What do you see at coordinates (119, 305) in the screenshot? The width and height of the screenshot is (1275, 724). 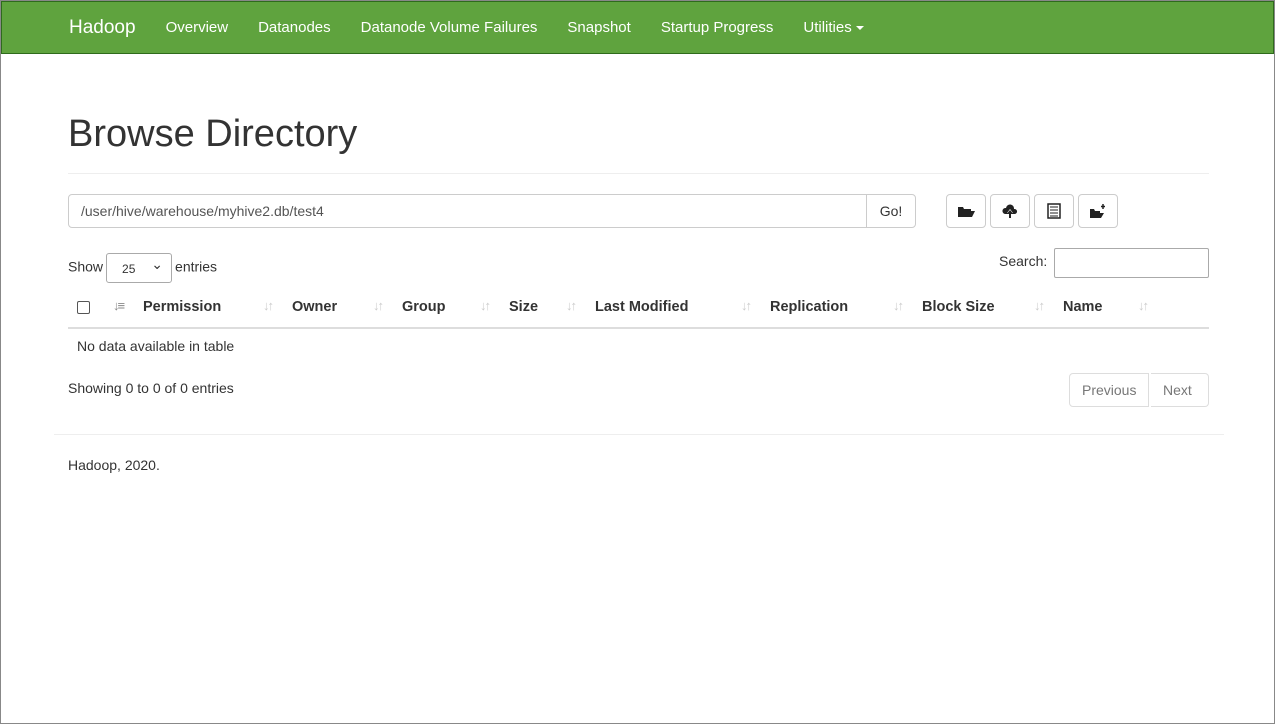 I see `sort-asc-icon: ↓≡` at bounding box center [119, 305].